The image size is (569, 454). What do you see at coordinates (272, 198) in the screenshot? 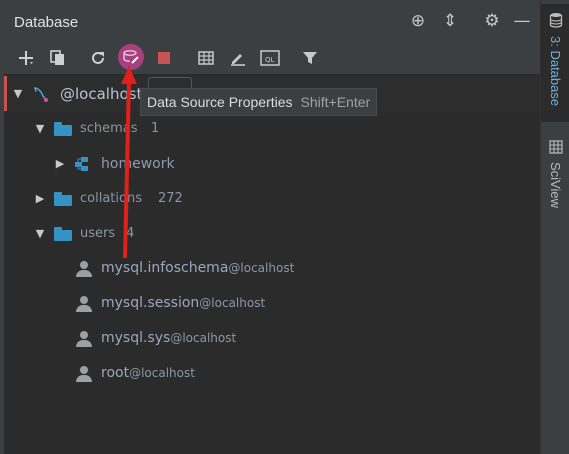
I see `tree-node-collations: ▶ collations 272` at bounding box center [272, 198].